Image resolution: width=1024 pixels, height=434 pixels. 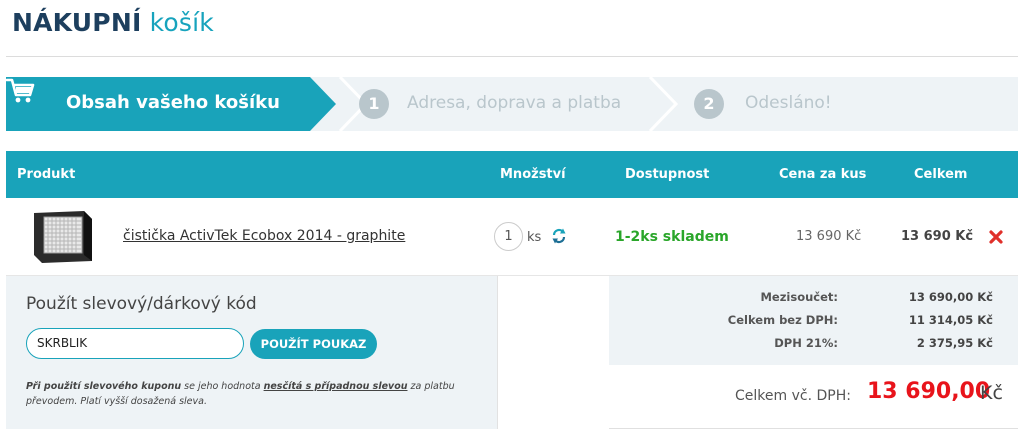 I want to click on unit-price: 13 690 Kč, so click(x=829, y=236).